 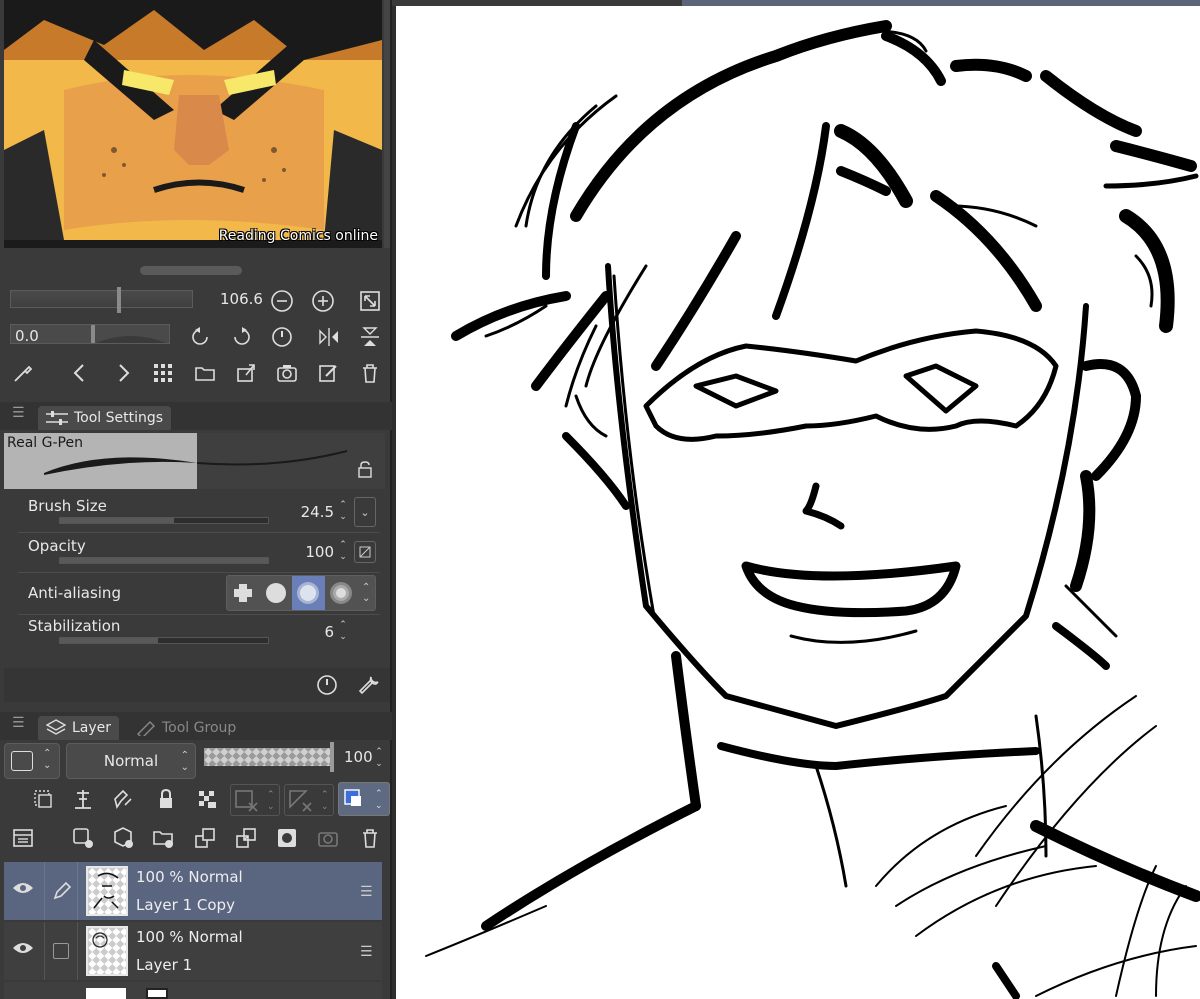 I want to click on new-vector-layer-icon, so click(x=123, y=838).